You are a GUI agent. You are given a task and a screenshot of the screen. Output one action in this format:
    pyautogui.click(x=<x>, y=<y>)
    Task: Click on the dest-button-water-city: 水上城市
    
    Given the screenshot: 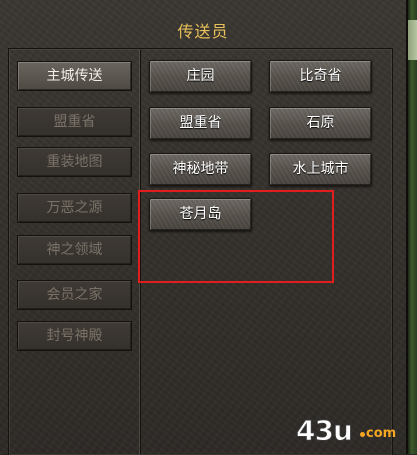 What is the action you would take?
    pyautogui.click(x=320, y=169)
    